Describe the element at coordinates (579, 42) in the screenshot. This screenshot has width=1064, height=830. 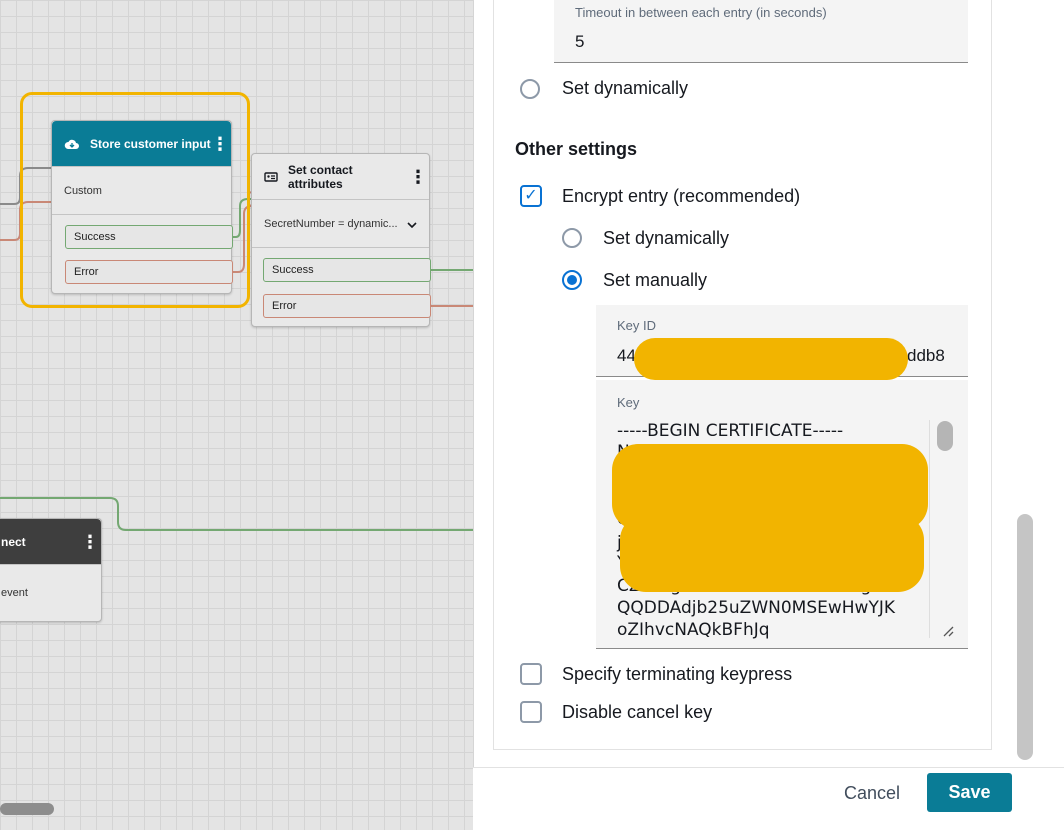
I see `timeout-input: 5` at that location.